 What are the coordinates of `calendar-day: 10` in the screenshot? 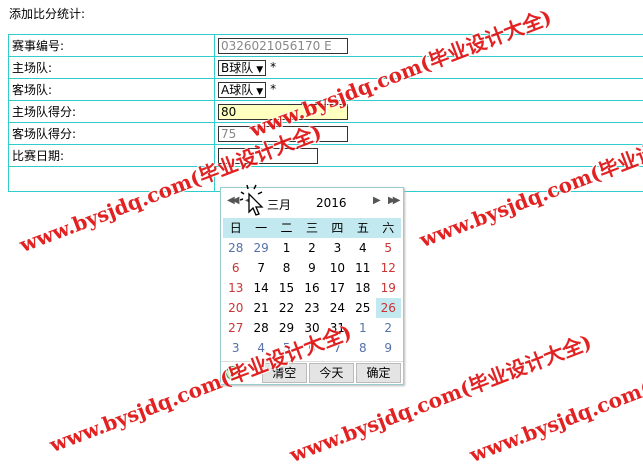 It's located at (337, 268).